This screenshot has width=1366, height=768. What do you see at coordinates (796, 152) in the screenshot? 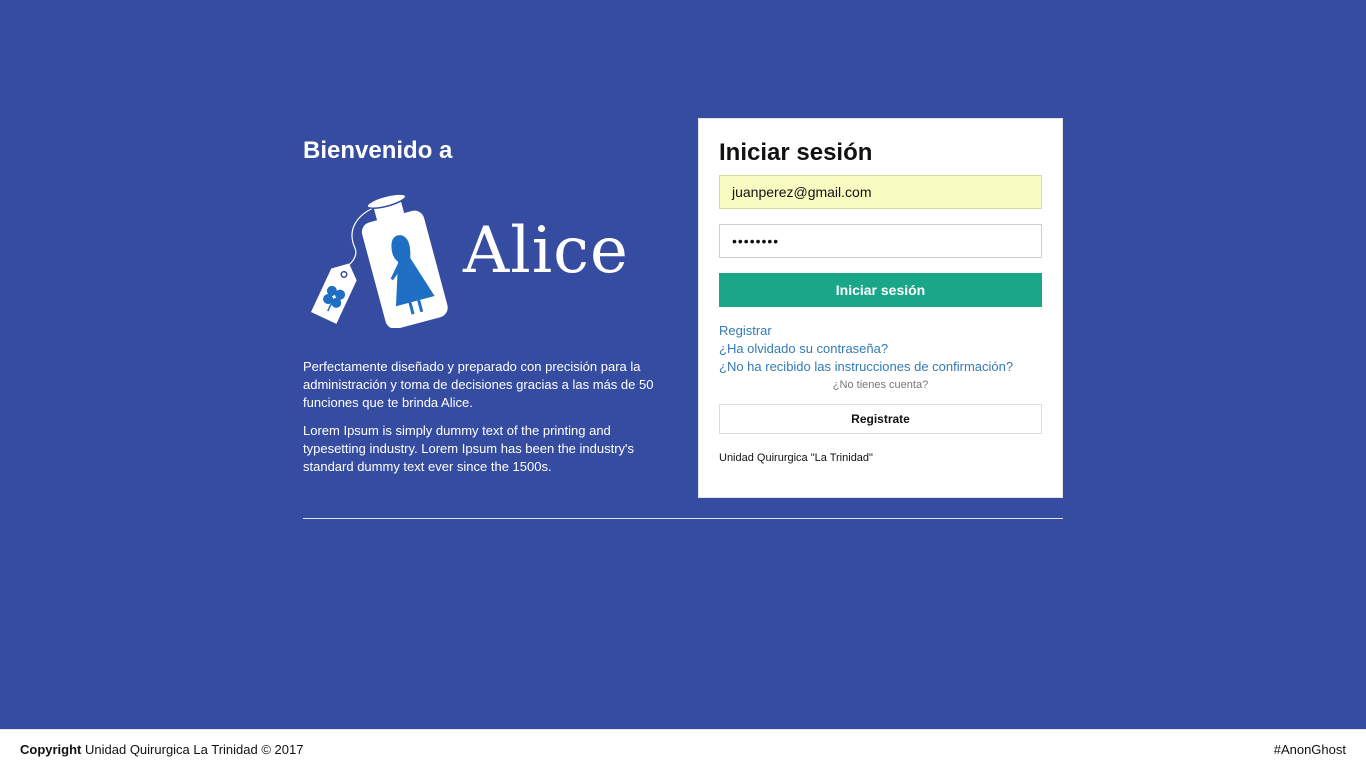
I see `login-title: Iniciar sesión` at bounding box center [796, 152].